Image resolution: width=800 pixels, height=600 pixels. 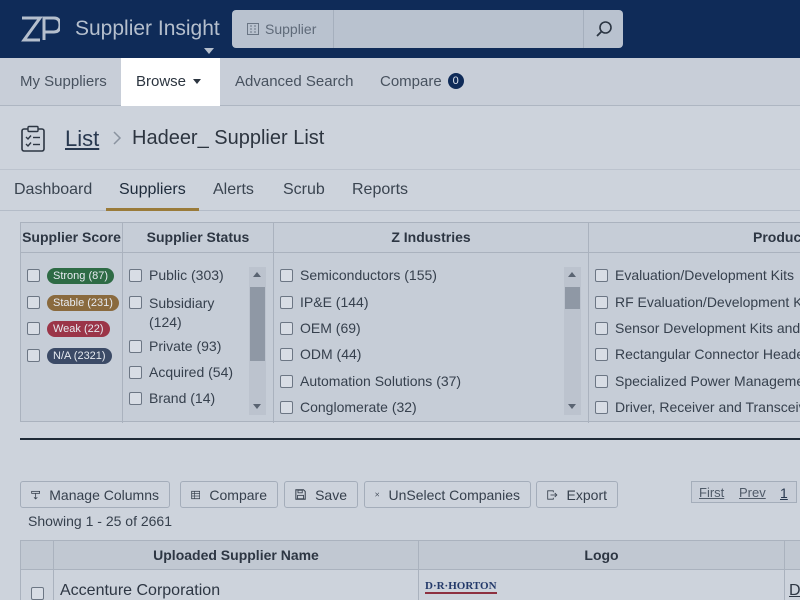 What do you see at coordinates (410, 585) in the screenshot?
I see `table-row: Accenture Corporation D·R·HORTON D` at bounding box center [410, 585].